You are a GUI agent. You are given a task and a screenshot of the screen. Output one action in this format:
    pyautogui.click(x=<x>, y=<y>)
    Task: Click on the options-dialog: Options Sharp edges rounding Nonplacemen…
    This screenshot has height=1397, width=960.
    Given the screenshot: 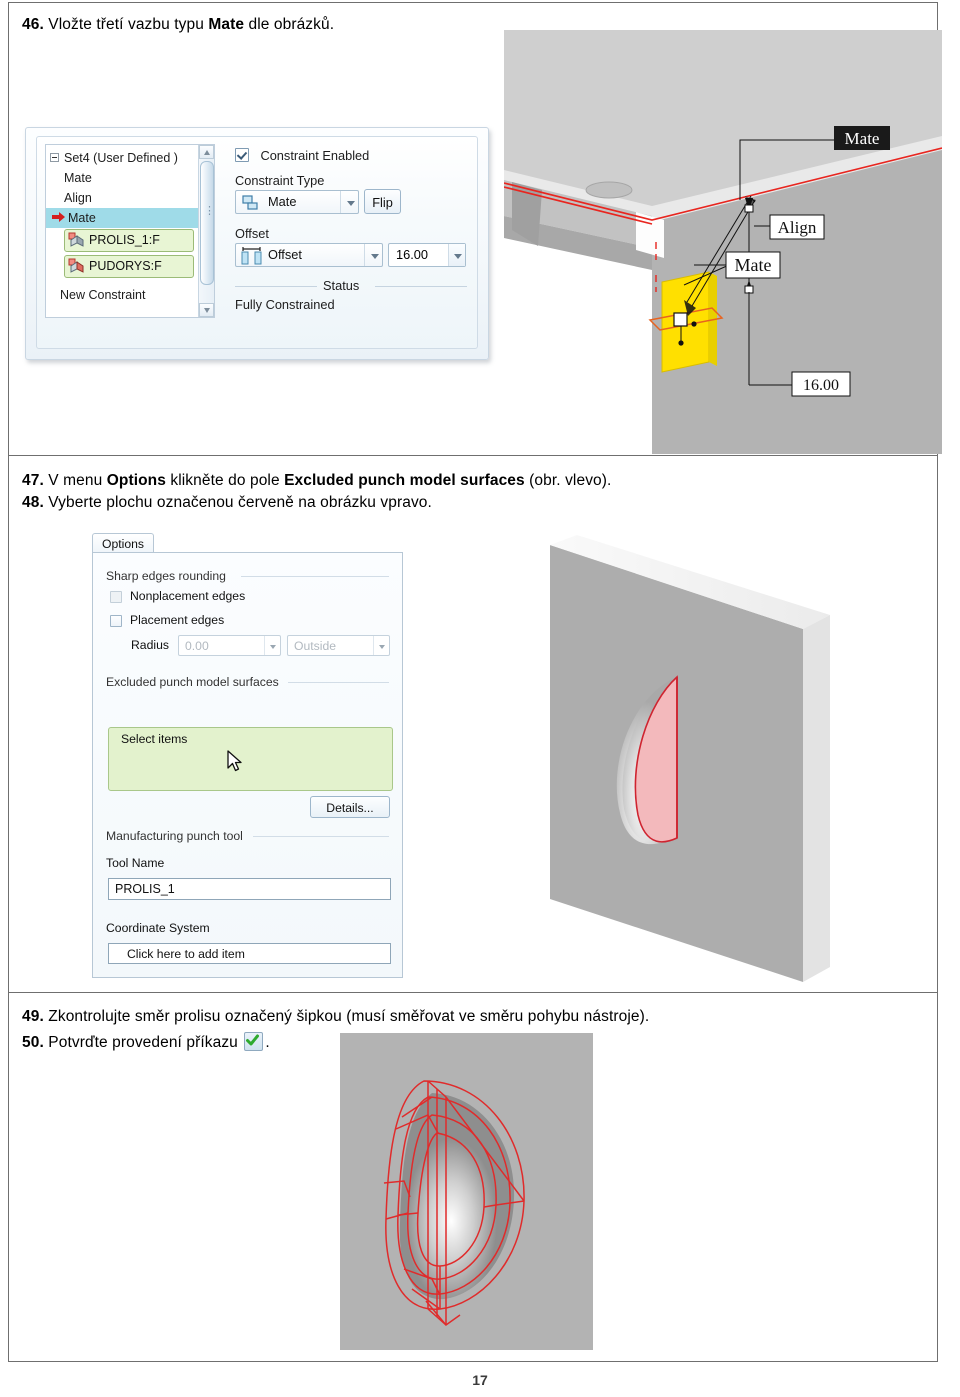 What is the action you would take?
    pyautogui.click(x=247, y=755)
    